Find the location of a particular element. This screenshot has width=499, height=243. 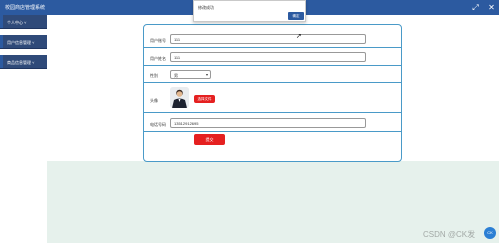

gender-select-value: 男 is located at coordinates (176, 75).